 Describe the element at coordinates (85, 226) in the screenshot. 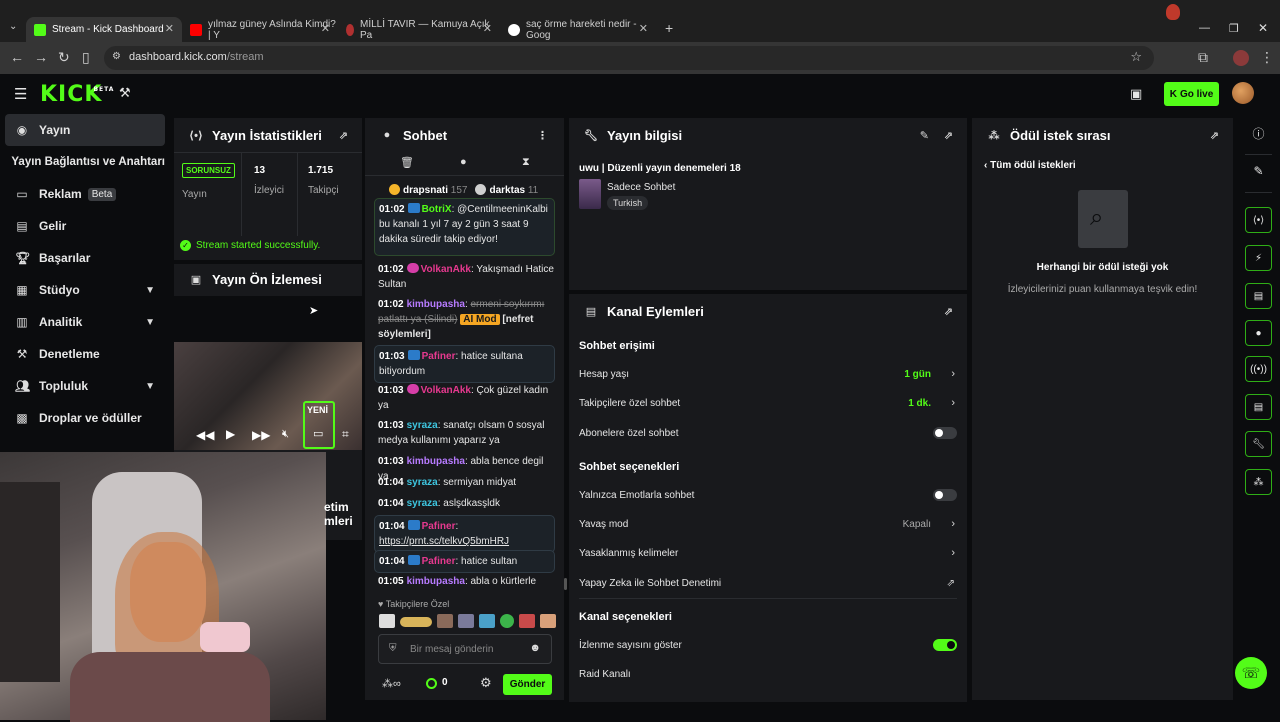

I see `sidebar-item-gelir: ▤ Gelir` at that location.